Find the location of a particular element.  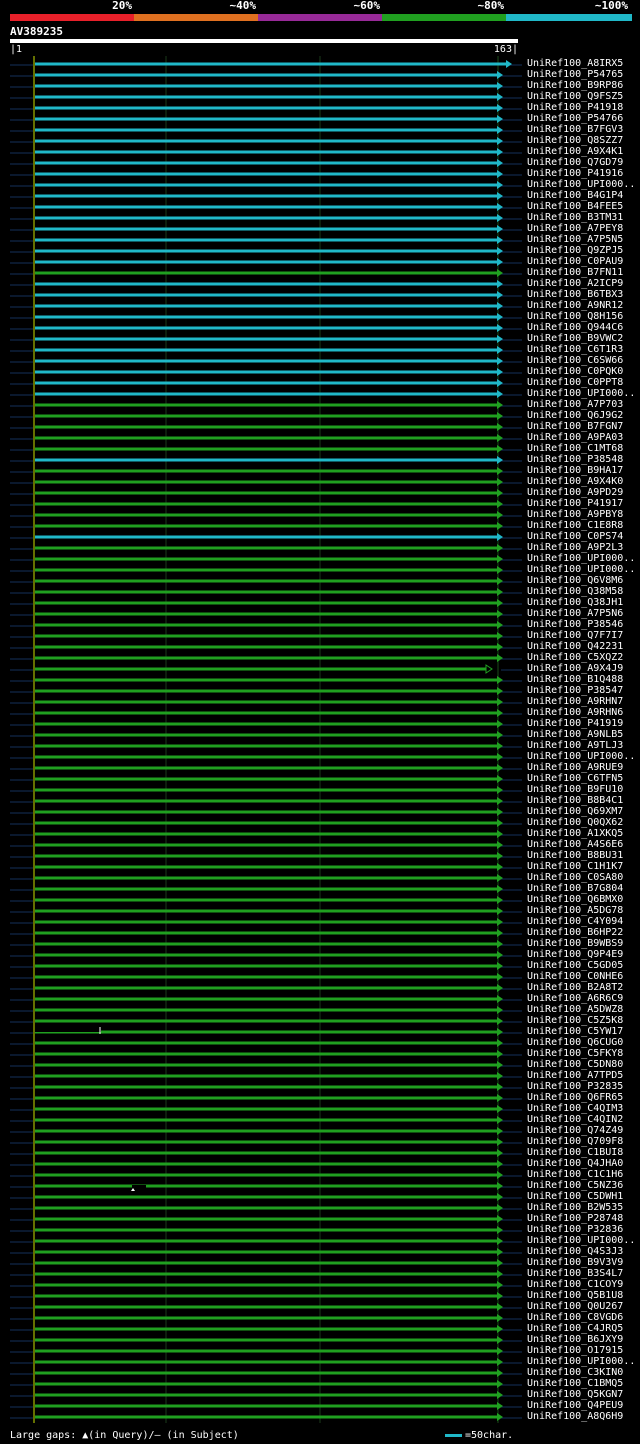

hit-label: UniRef100_Q944C6 is located at coordinates (583, 327).